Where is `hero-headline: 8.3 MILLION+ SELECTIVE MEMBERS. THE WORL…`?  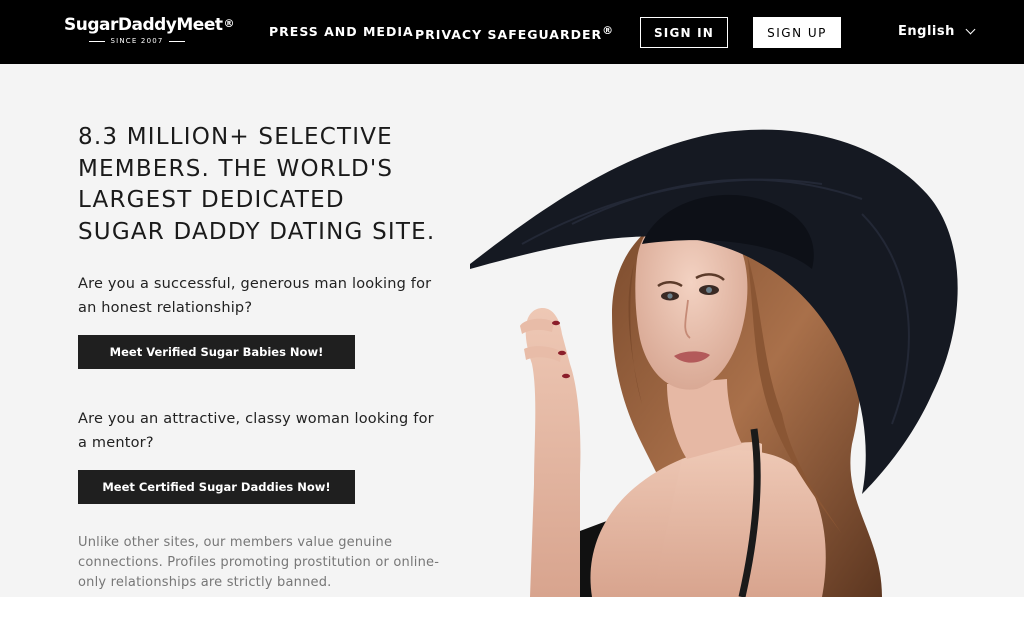
hero-headline: 8.3 MILLION+ SELECTIVE MEMBERS. THE WORL… is located at coordinates (257, 184).